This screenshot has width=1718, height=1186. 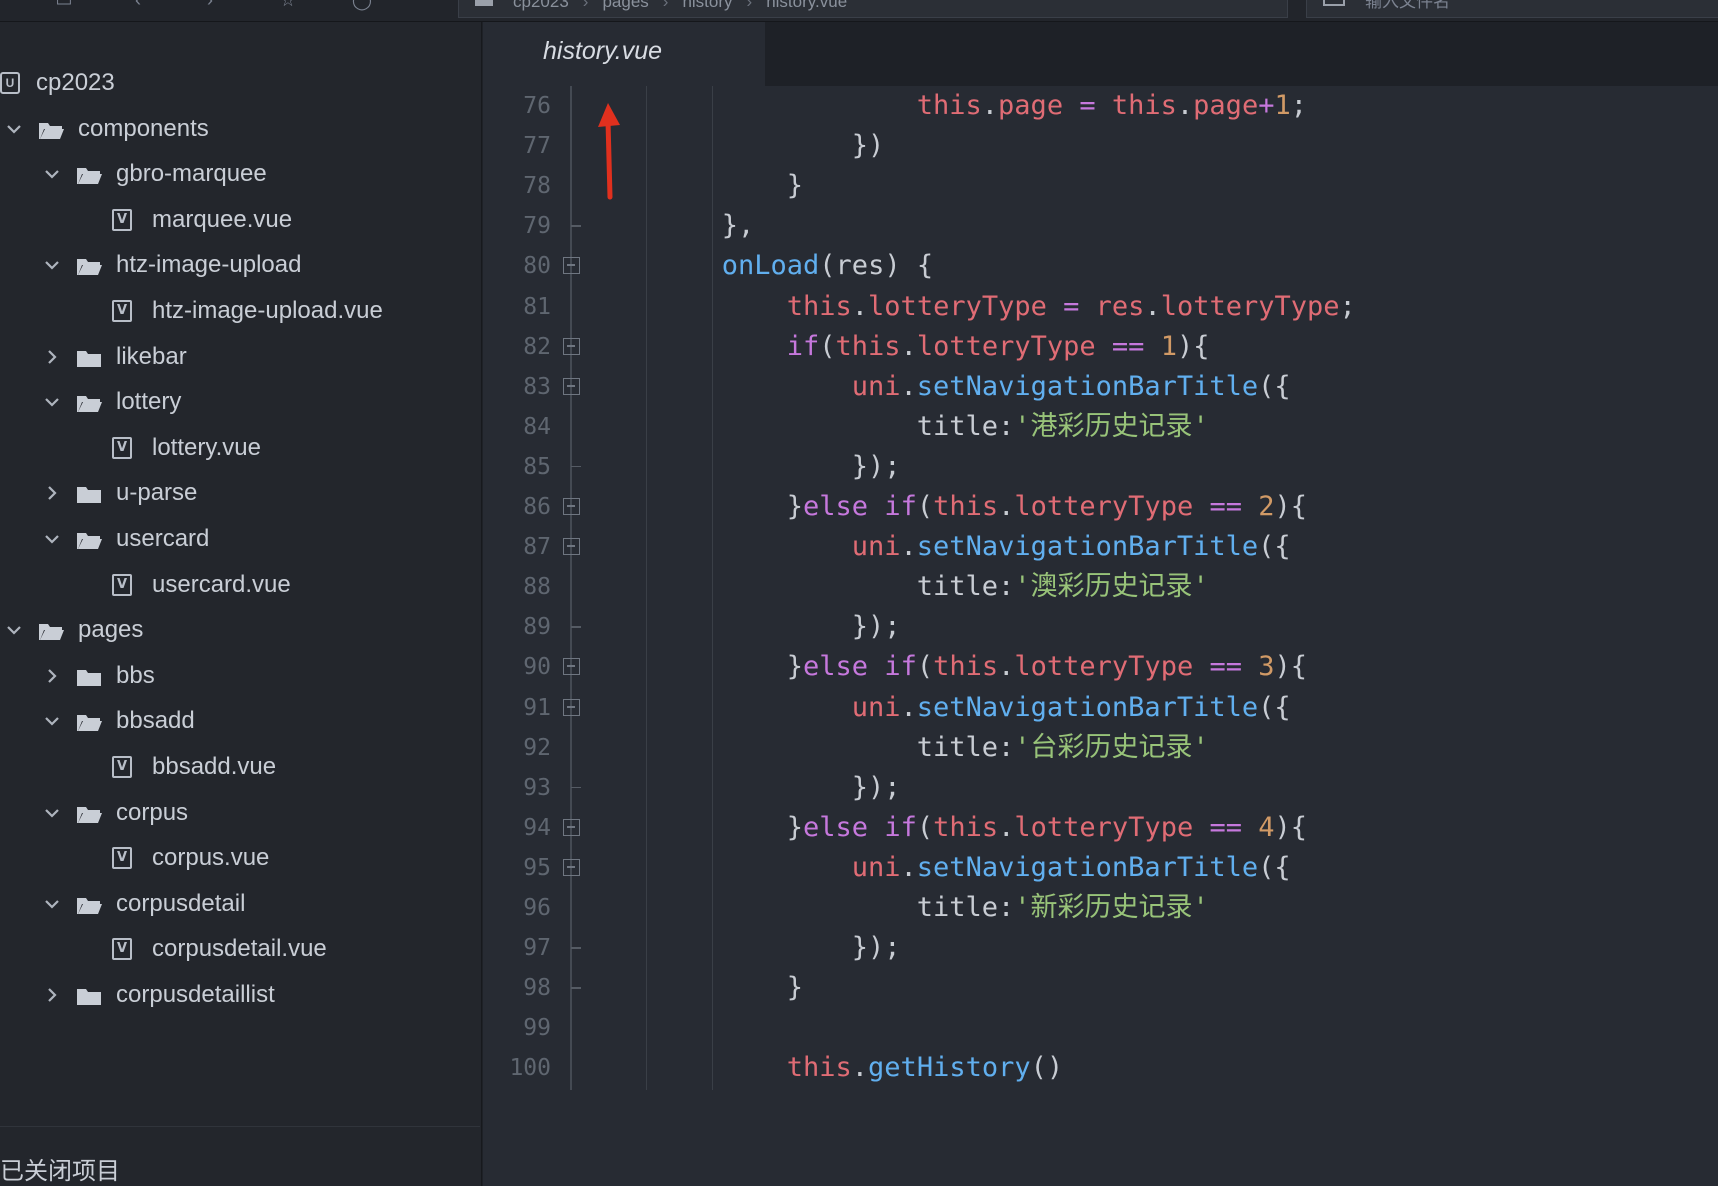 What do you see at coordinates (240, 174) in the screenshot?
I see `tree-folder-item: gbro-marquee` at bounding box center [240, 174].